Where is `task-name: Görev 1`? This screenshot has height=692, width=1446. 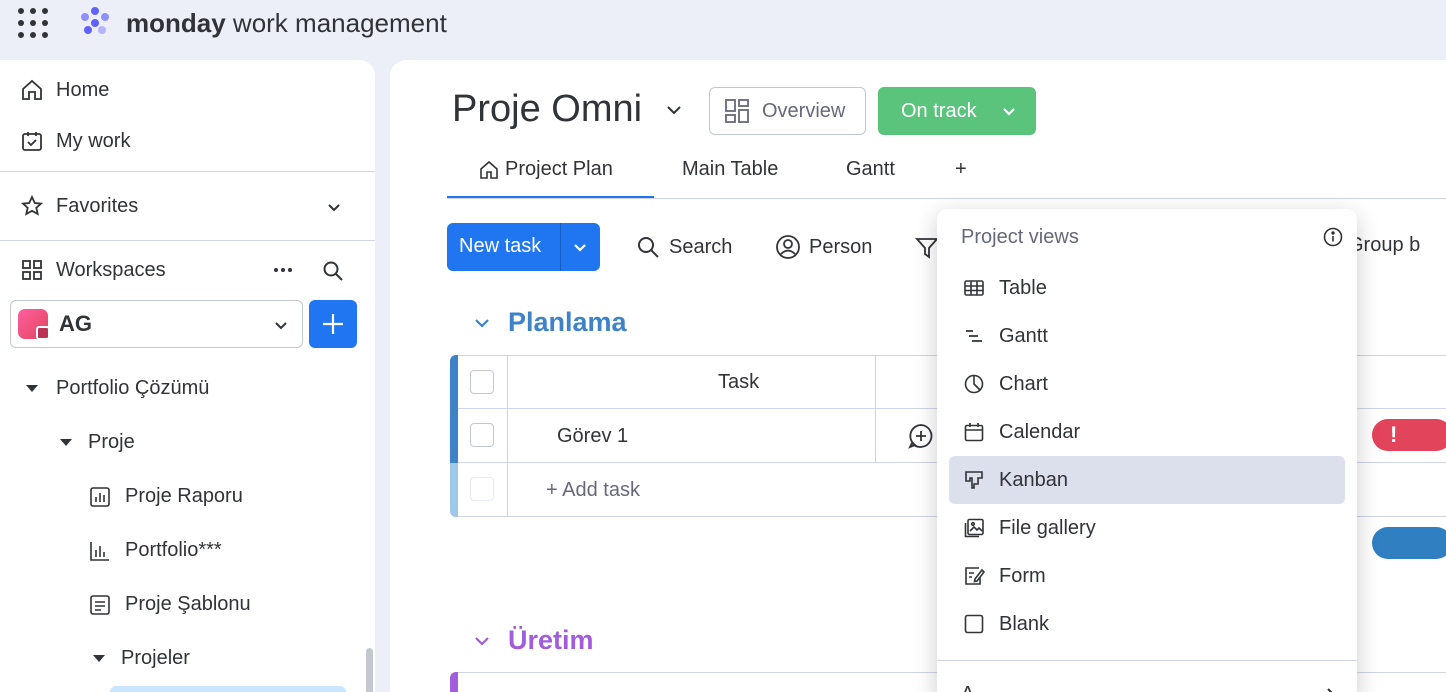
task-name: Görev 1 is located at coordinates (593, 436).